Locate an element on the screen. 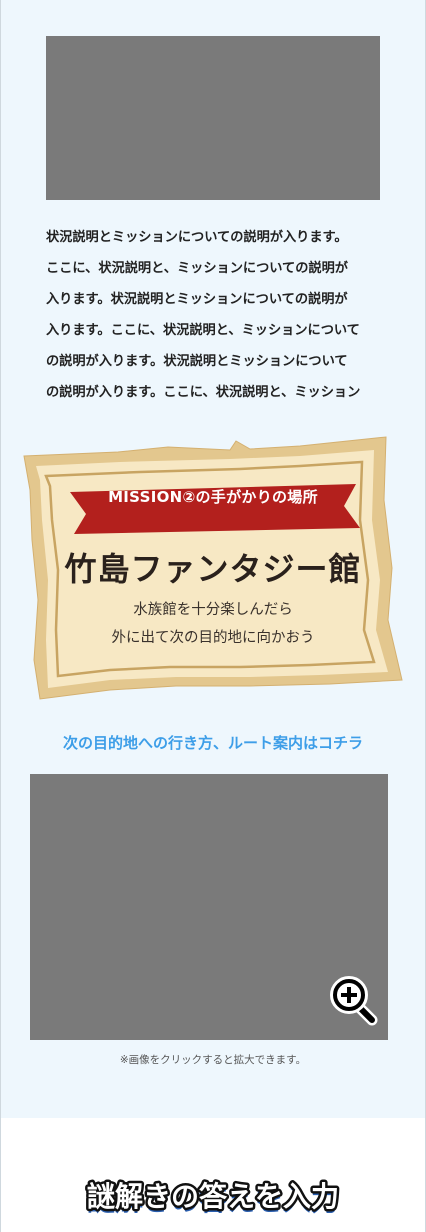 The width and height of the screenshot is (426, 1232). route-guide-link: 次の目的地への行き方、ルート案内はコチラ is located at coordinates (213, 742).